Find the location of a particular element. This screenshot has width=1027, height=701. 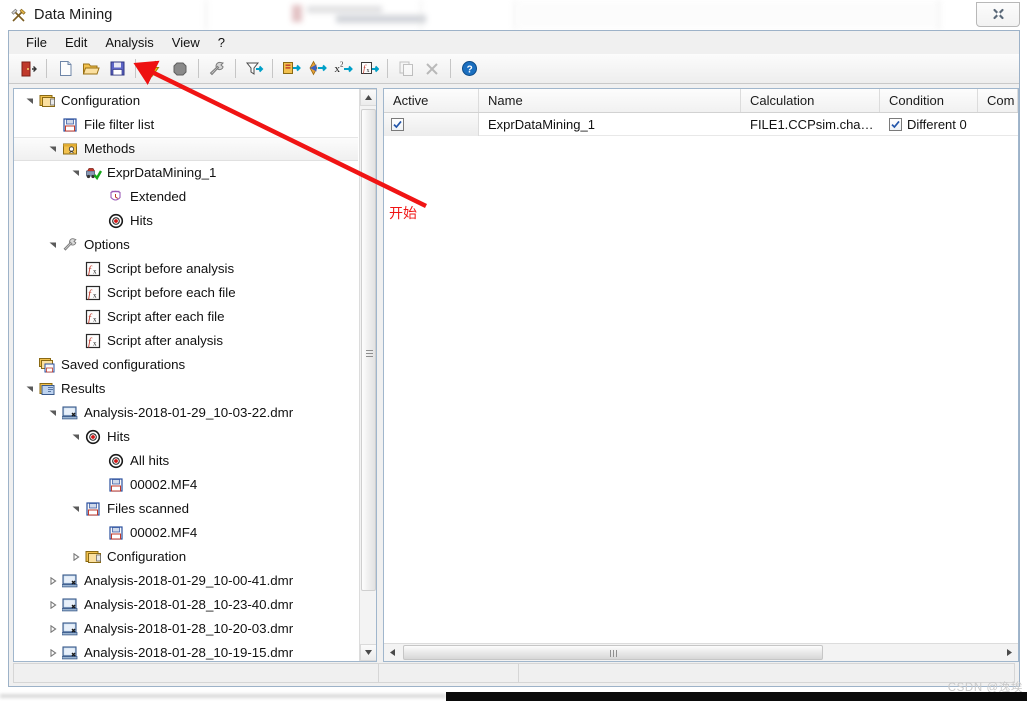

toolbar-add-script: f x is located at coordinates (369, 69).